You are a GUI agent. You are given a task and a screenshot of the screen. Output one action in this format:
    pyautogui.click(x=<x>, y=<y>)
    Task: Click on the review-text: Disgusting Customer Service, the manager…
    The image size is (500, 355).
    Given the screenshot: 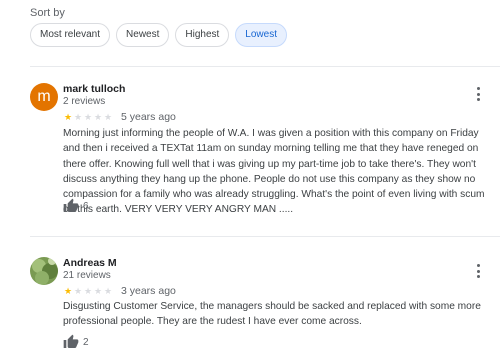 What is the action you would take?
    pyautogui.click(x=272, y=314)
    